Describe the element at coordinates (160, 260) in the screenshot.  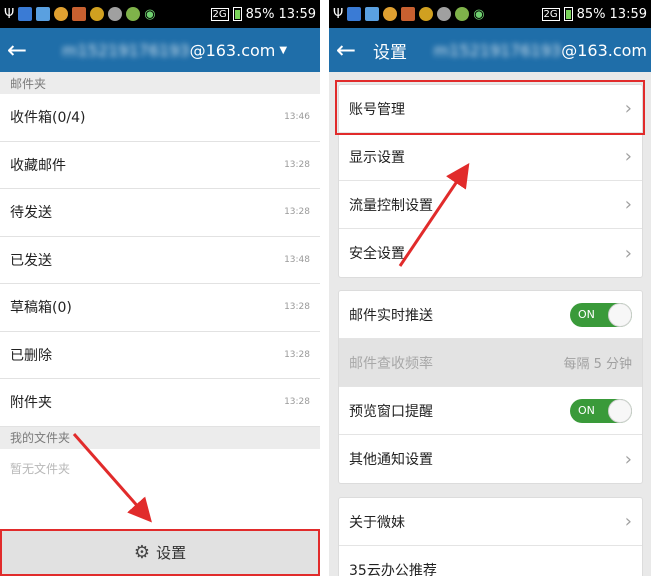
I see `folder-row-sent: 已发送 13:48` at that location.